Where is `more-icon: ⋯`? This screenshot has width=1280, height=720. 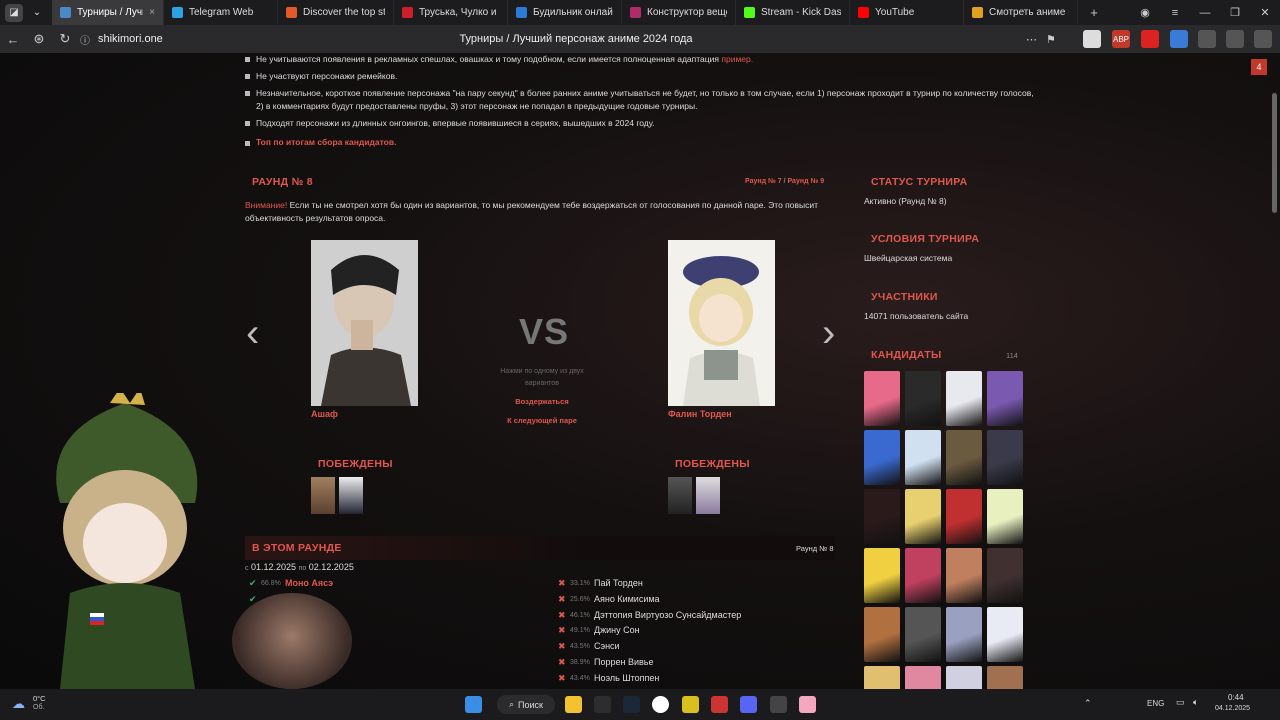
more-icon: ⋯ is located at coordinates (1031, 39).